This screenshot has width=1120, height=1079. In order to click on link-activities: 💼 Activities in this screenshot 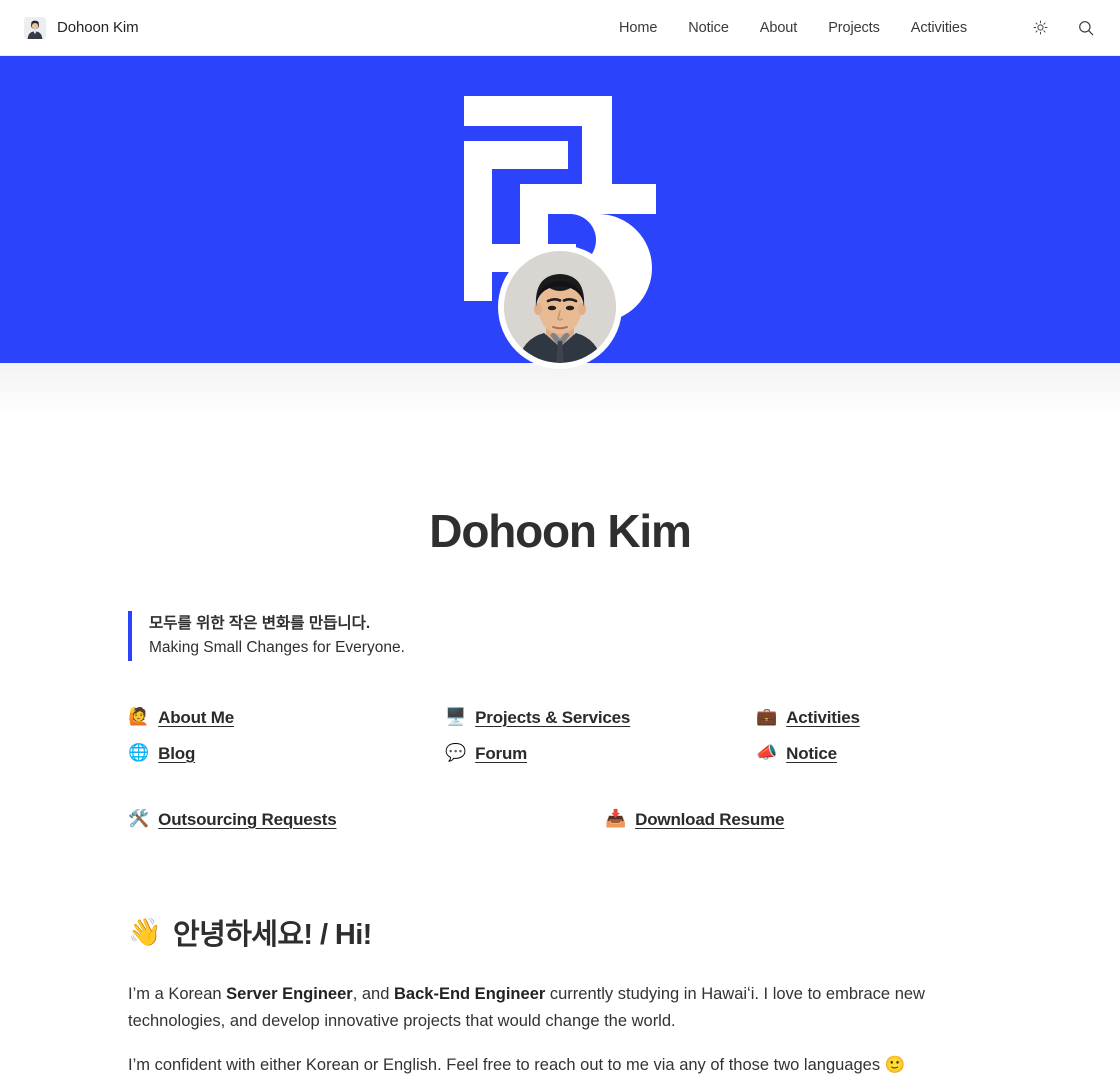, I will do `click(808, 718)`.